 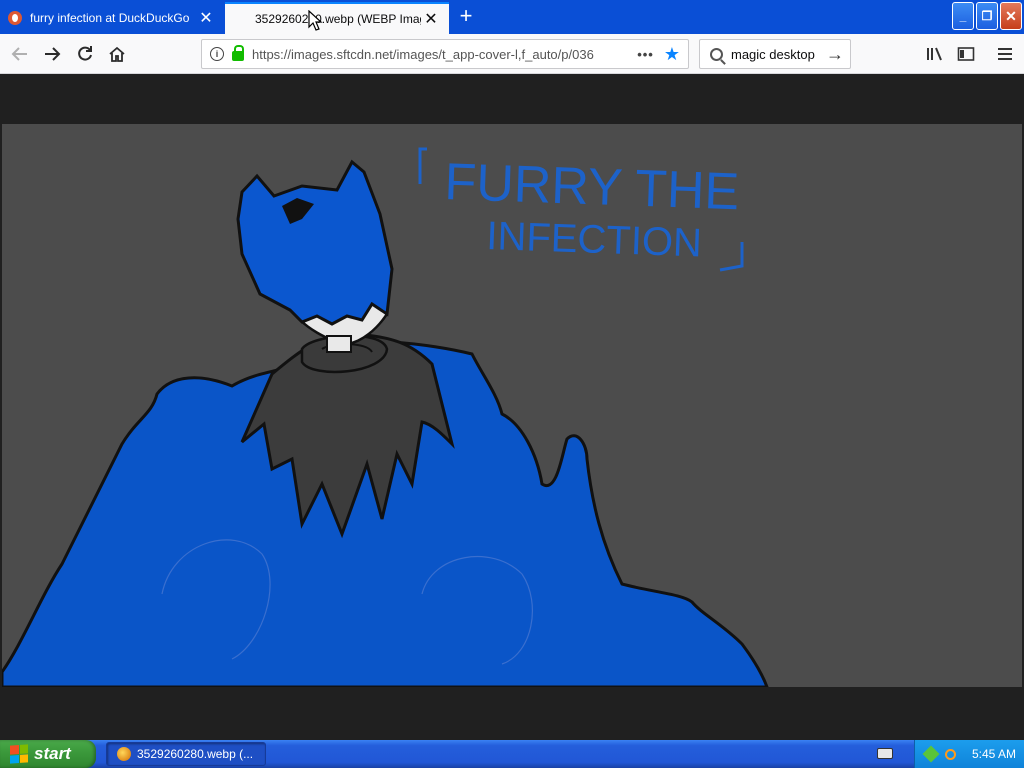 I want to click on sidebar-icon, so click(x=966, y=54).